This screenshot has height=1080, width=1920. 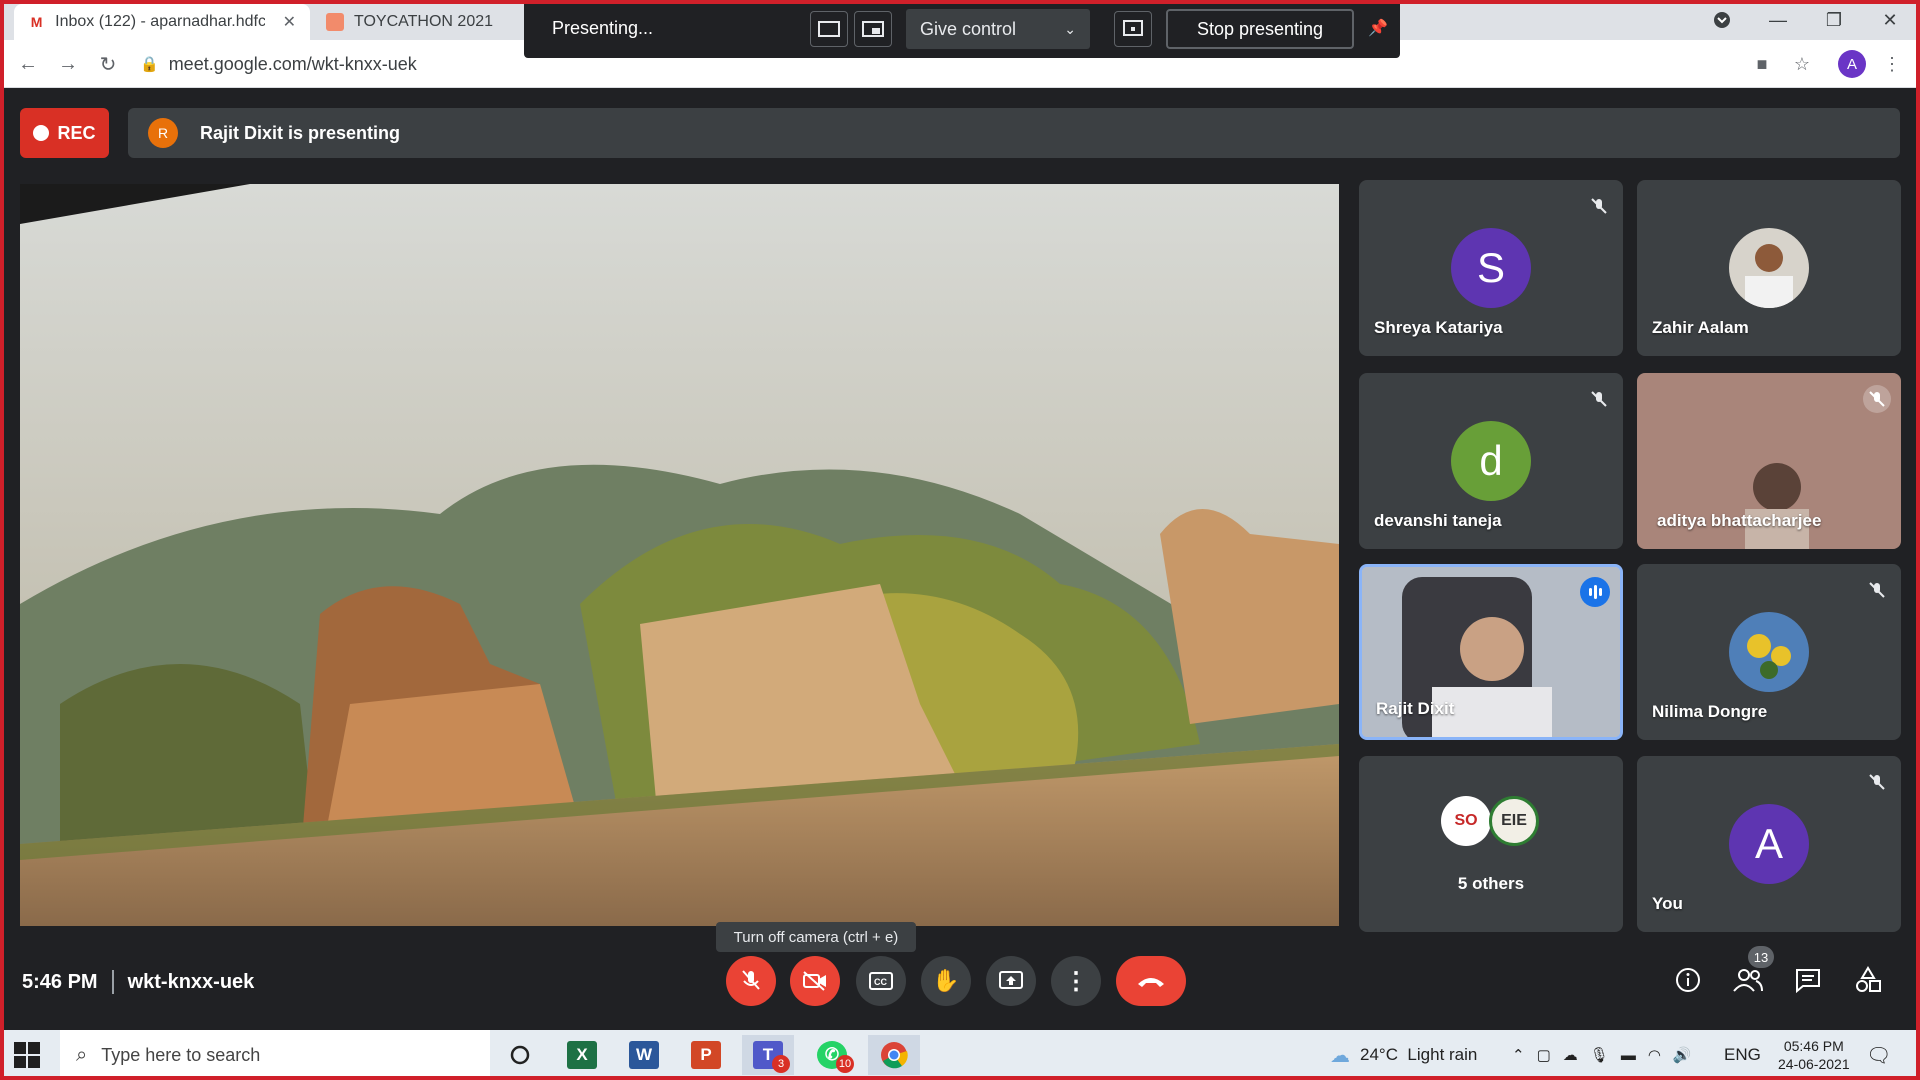 I want to click on word-icon: W, so click(x=644, y=1055).